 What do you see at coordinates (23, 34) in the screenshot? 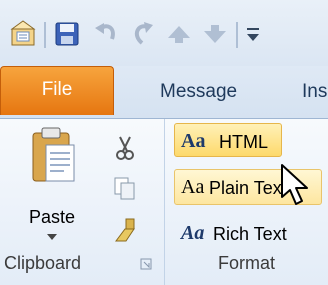
I see `mail-app-icon` at bounding box center [23, 34].